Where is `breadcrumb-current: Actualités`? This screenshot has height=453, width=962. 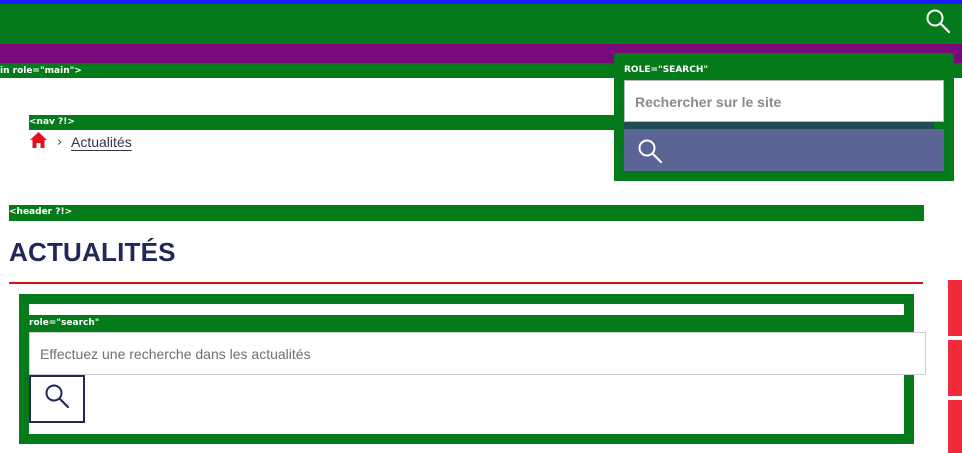 breadcrumb-current: Actualités is located at coordinates (101, 142).